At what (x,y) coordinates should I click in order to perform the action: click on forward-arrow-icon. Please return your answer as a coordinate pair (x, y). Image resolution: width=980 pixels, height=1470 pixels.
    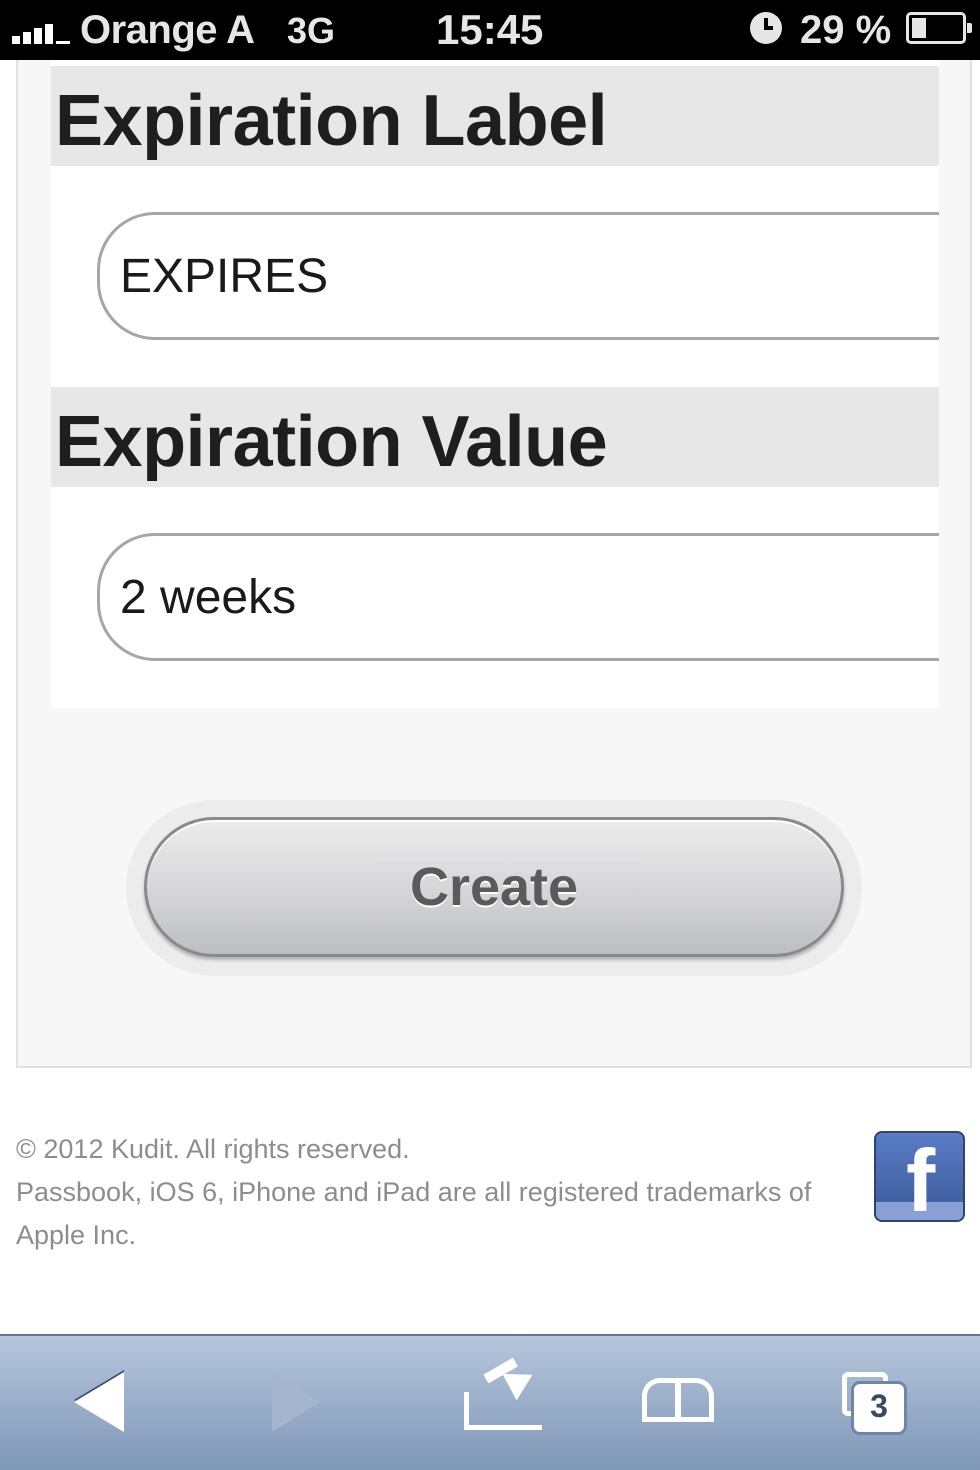
    Looking at the image, I should click on (298, 1402).